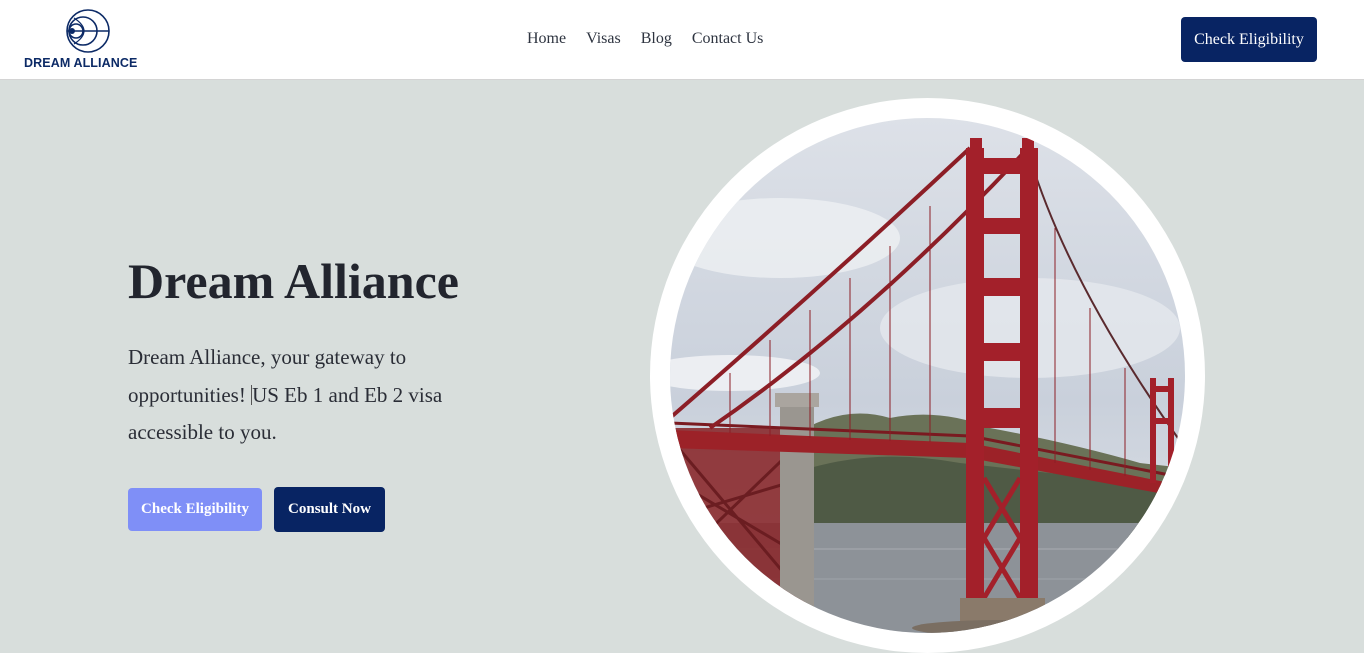 This screenshot has width=1364, height=653. What do you see at coordinates (88, 31) in the screenshot?
I see `concentric-circles-logo-icon` at bounding box center [88, 31].